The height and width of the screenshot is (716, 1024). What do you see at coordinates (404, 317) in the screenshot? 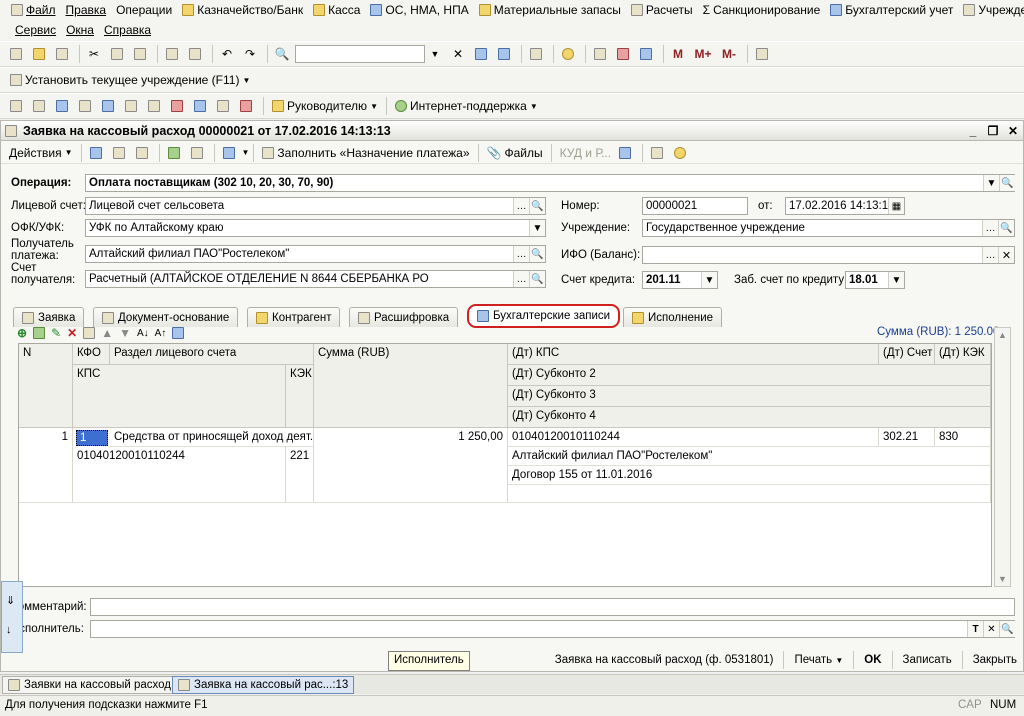
I see `tab-breakdown: Расшифровка` at bounding box center [404, 317].